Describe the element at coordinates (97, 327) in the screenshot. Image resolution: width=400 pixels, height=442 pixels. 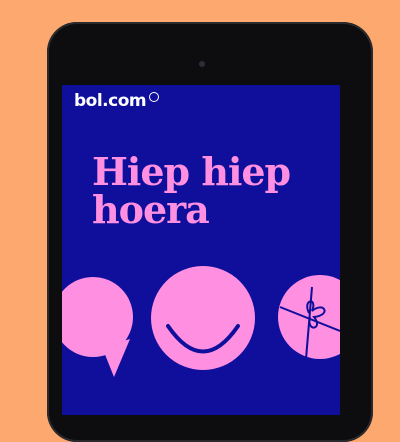
I see `speech-bubble-icon` at that location.